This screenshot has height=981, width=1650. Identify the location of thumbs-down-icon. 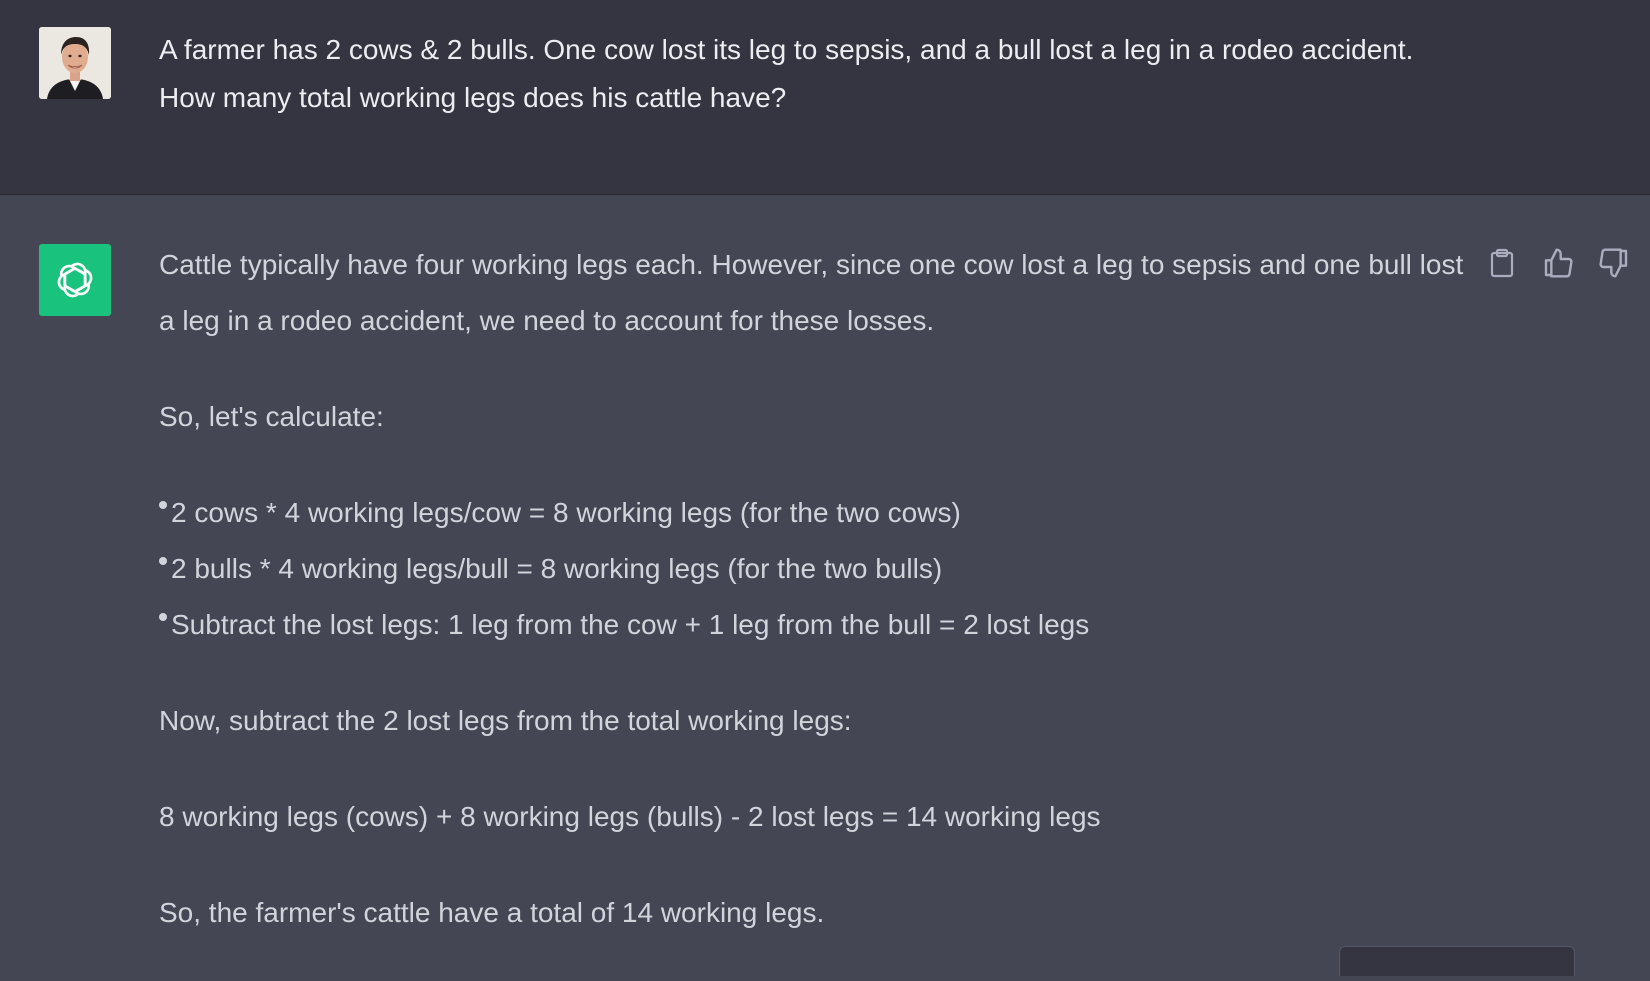
(1613, 263).